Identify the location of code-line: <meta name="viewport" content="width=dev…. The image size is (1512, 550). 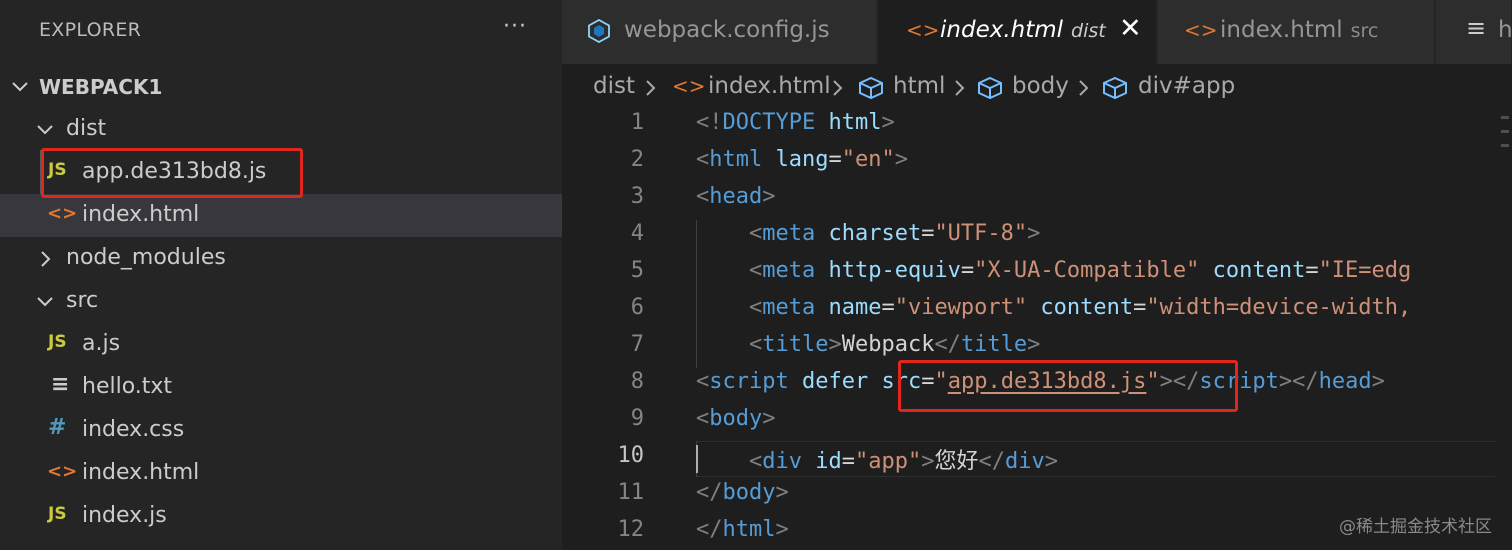
(1053, 307).